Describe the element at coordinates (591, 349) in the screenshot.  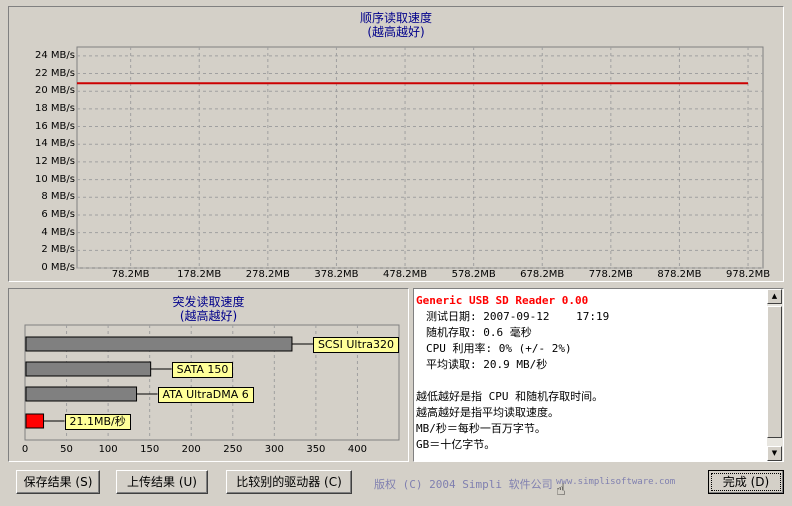
I see `cpu-row: CPU 利用率: 0% (+/- 2%)` at that location.